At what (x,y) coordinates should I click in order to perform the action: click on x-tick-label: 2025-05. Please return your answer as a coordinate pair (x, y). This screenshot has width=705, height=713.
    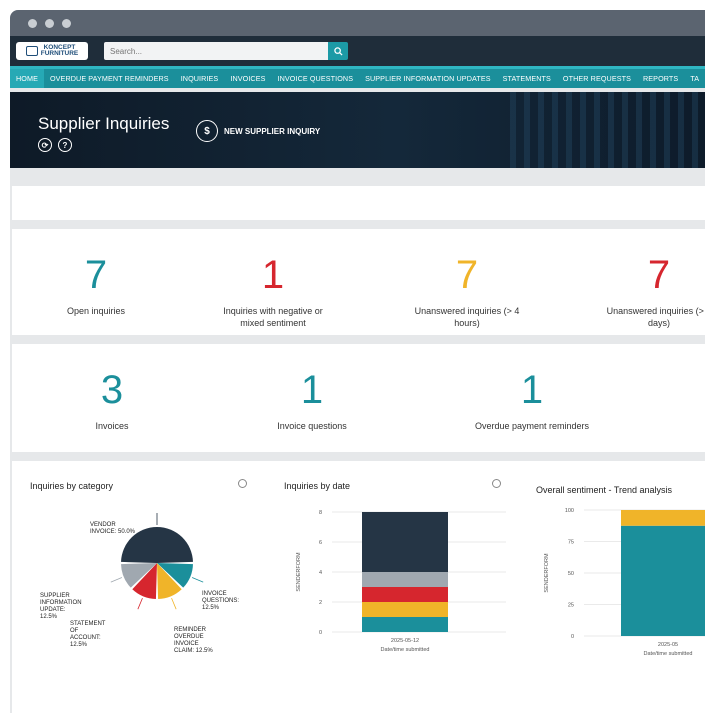
    Looking at the image, I should click on (668, 645).